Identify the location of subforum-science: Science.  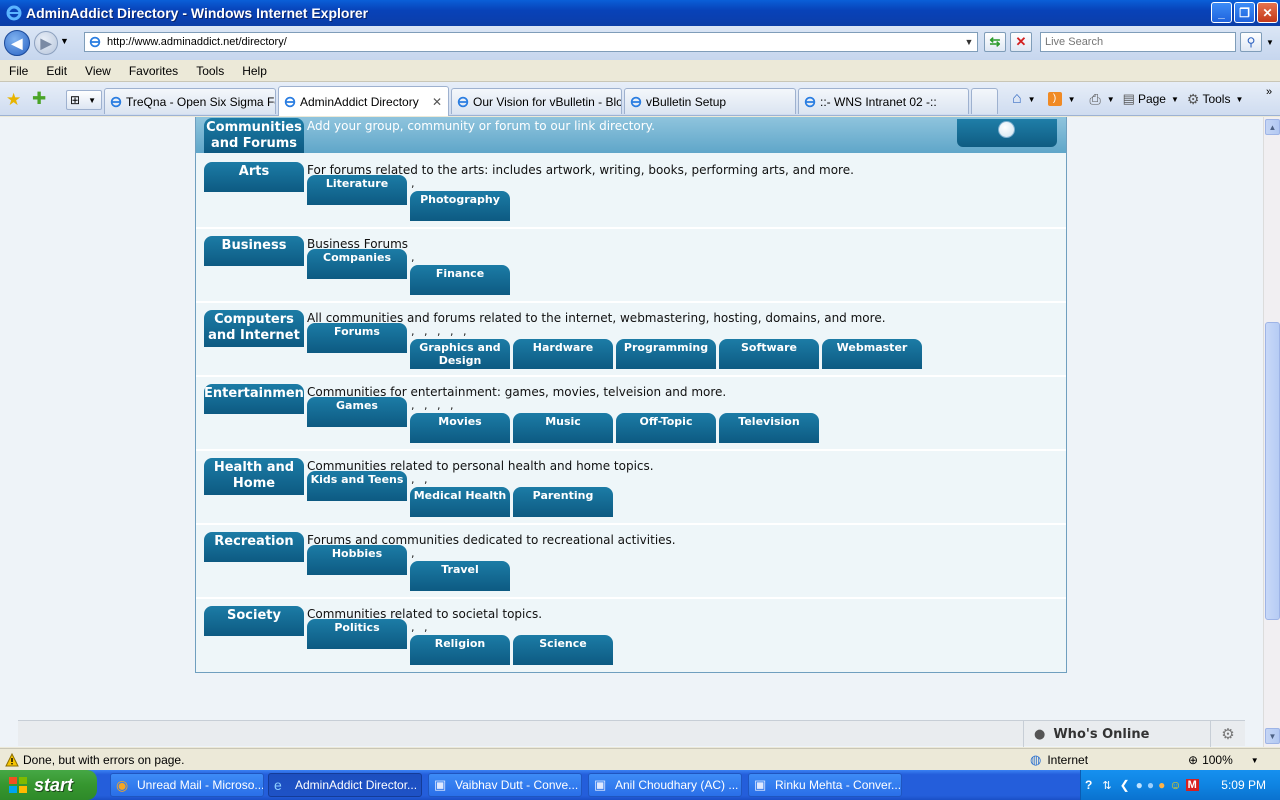
(563, 650).